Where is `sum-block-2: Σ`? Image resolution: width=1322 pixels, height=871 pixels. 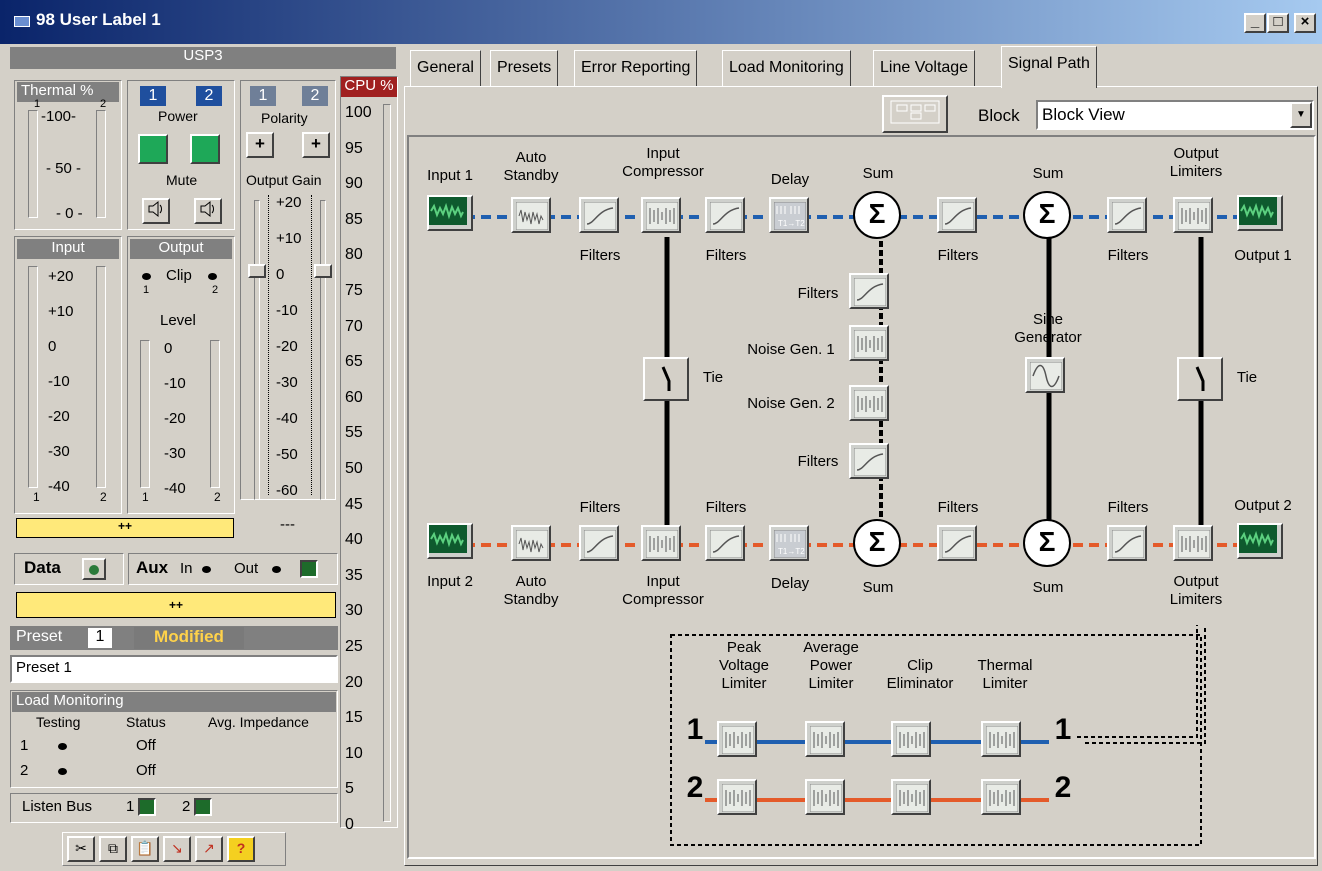
sum-block-2: Σ is located at coordinates (1047, 215).